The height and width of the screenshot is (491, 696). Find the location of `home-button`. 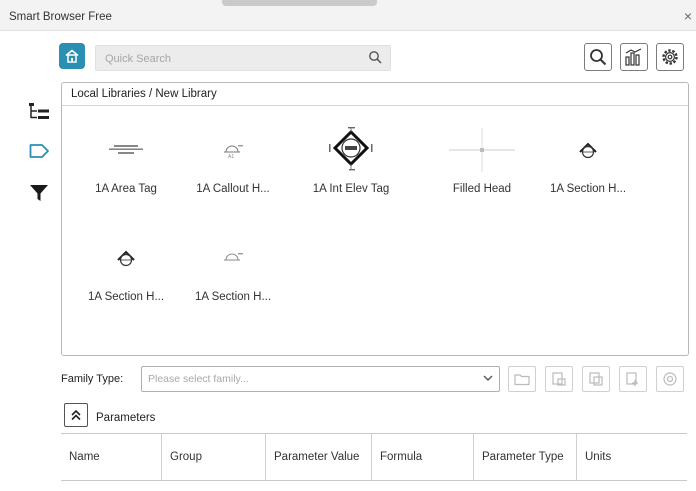

home-button is located at coordinates (72, 56).